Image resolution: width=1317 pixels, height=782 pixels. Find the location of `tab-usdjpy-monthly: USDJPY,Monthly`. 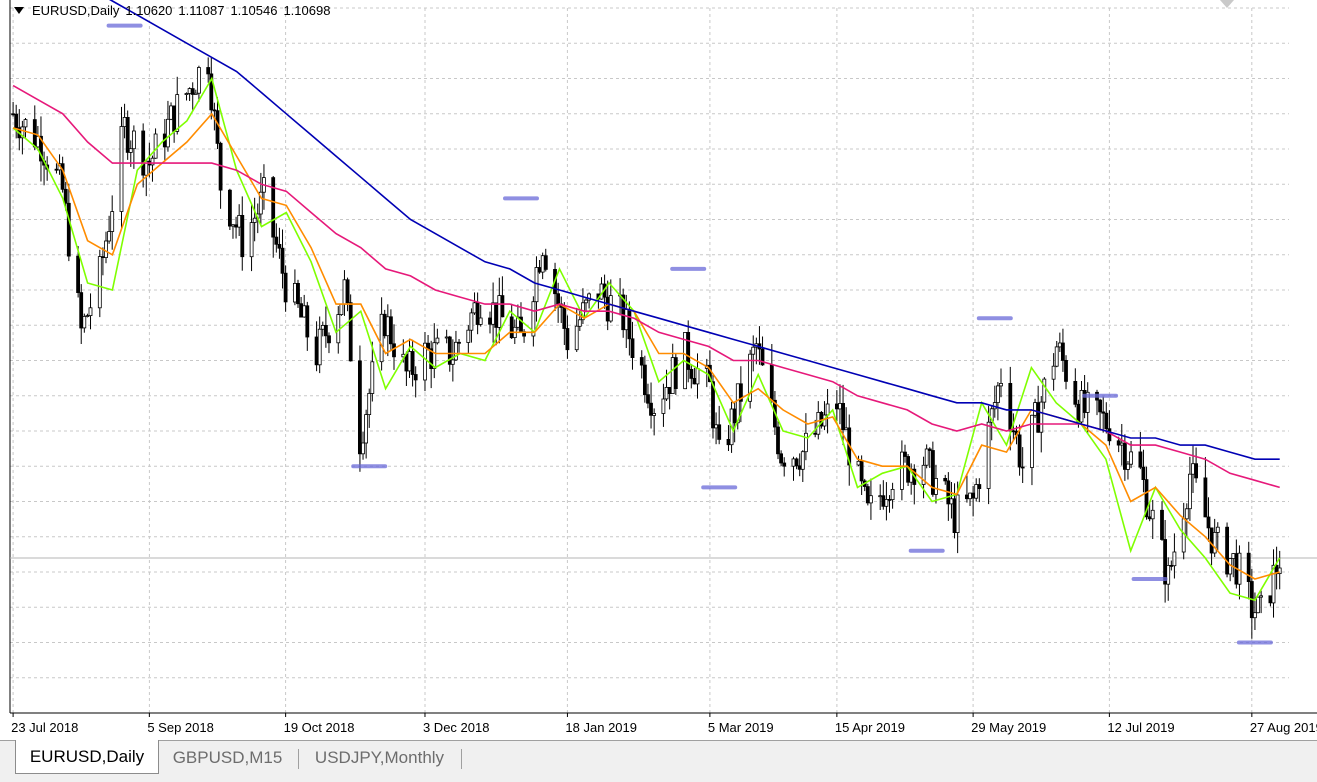

tab-usdjpy-monthly: USDJPY,Monthly is located at coordinates (379, 758).